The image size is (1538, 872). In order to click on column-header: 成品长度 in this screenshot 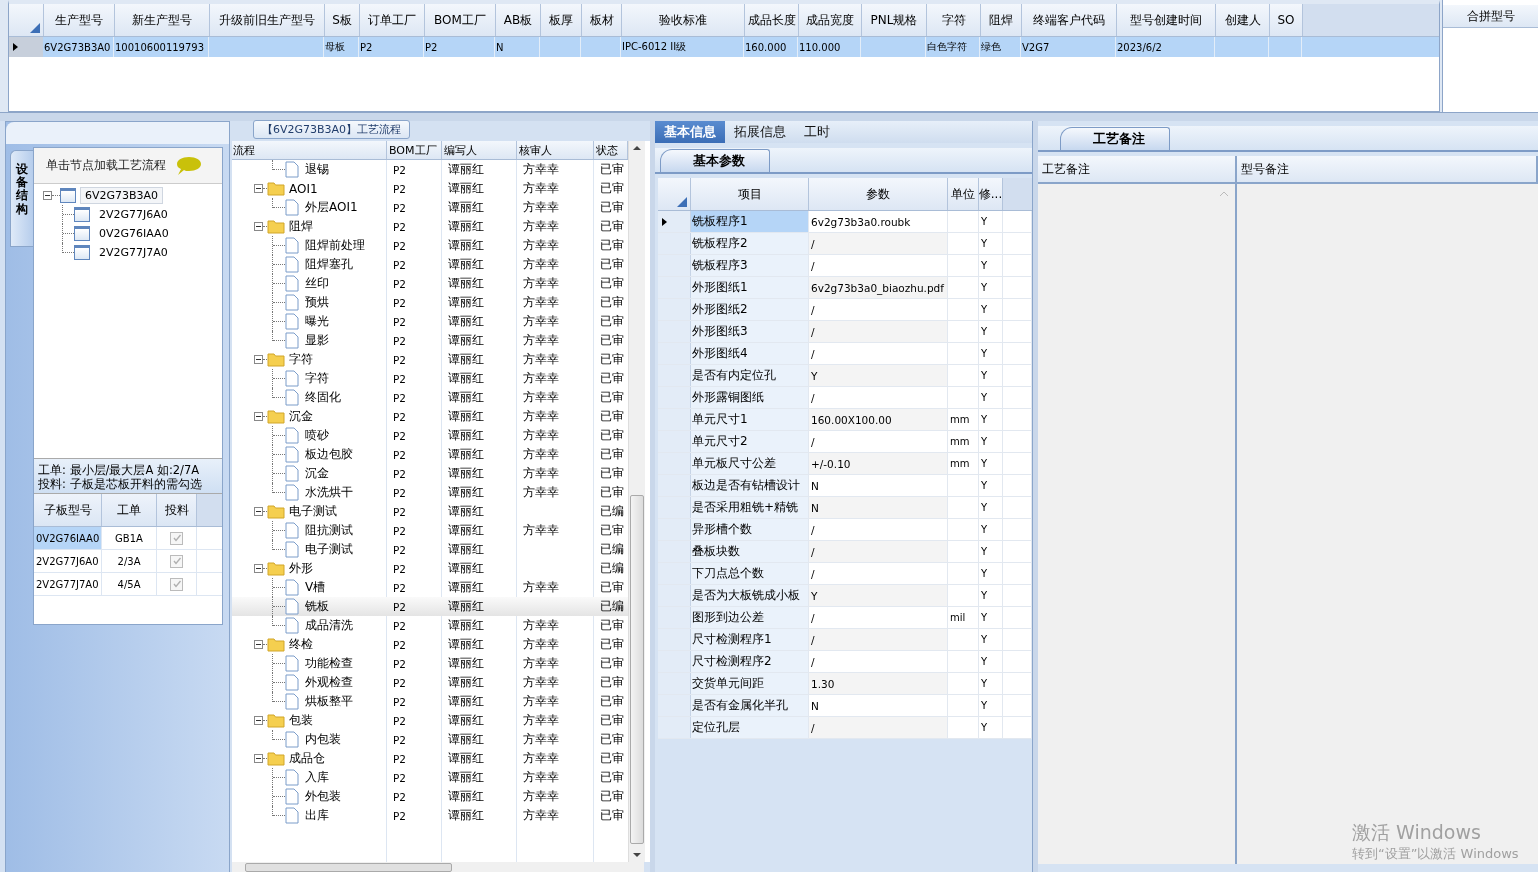, I will do `click(772, 20)`.